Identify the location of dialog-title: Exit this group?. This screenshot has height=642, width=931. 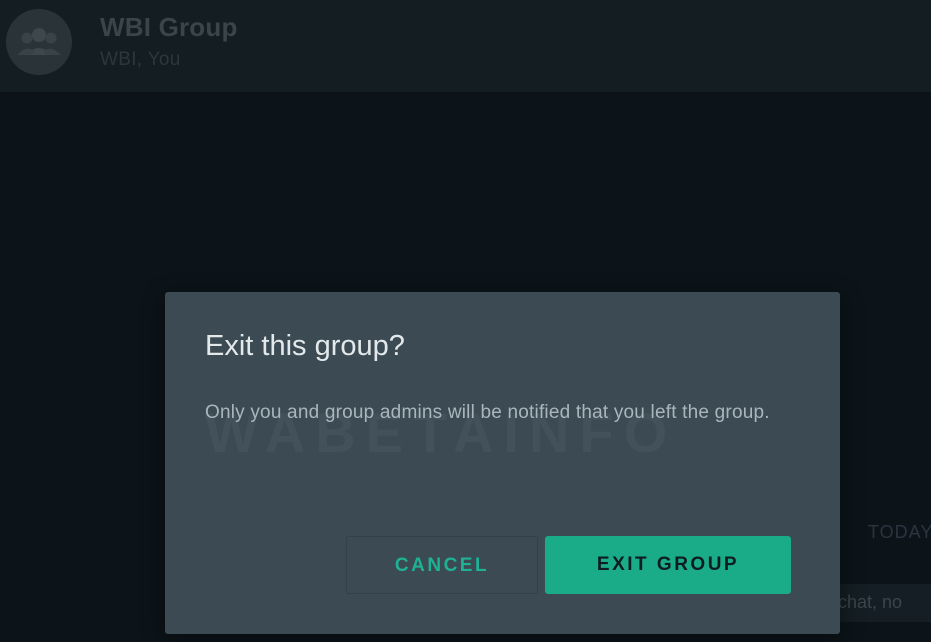
(305, 346).